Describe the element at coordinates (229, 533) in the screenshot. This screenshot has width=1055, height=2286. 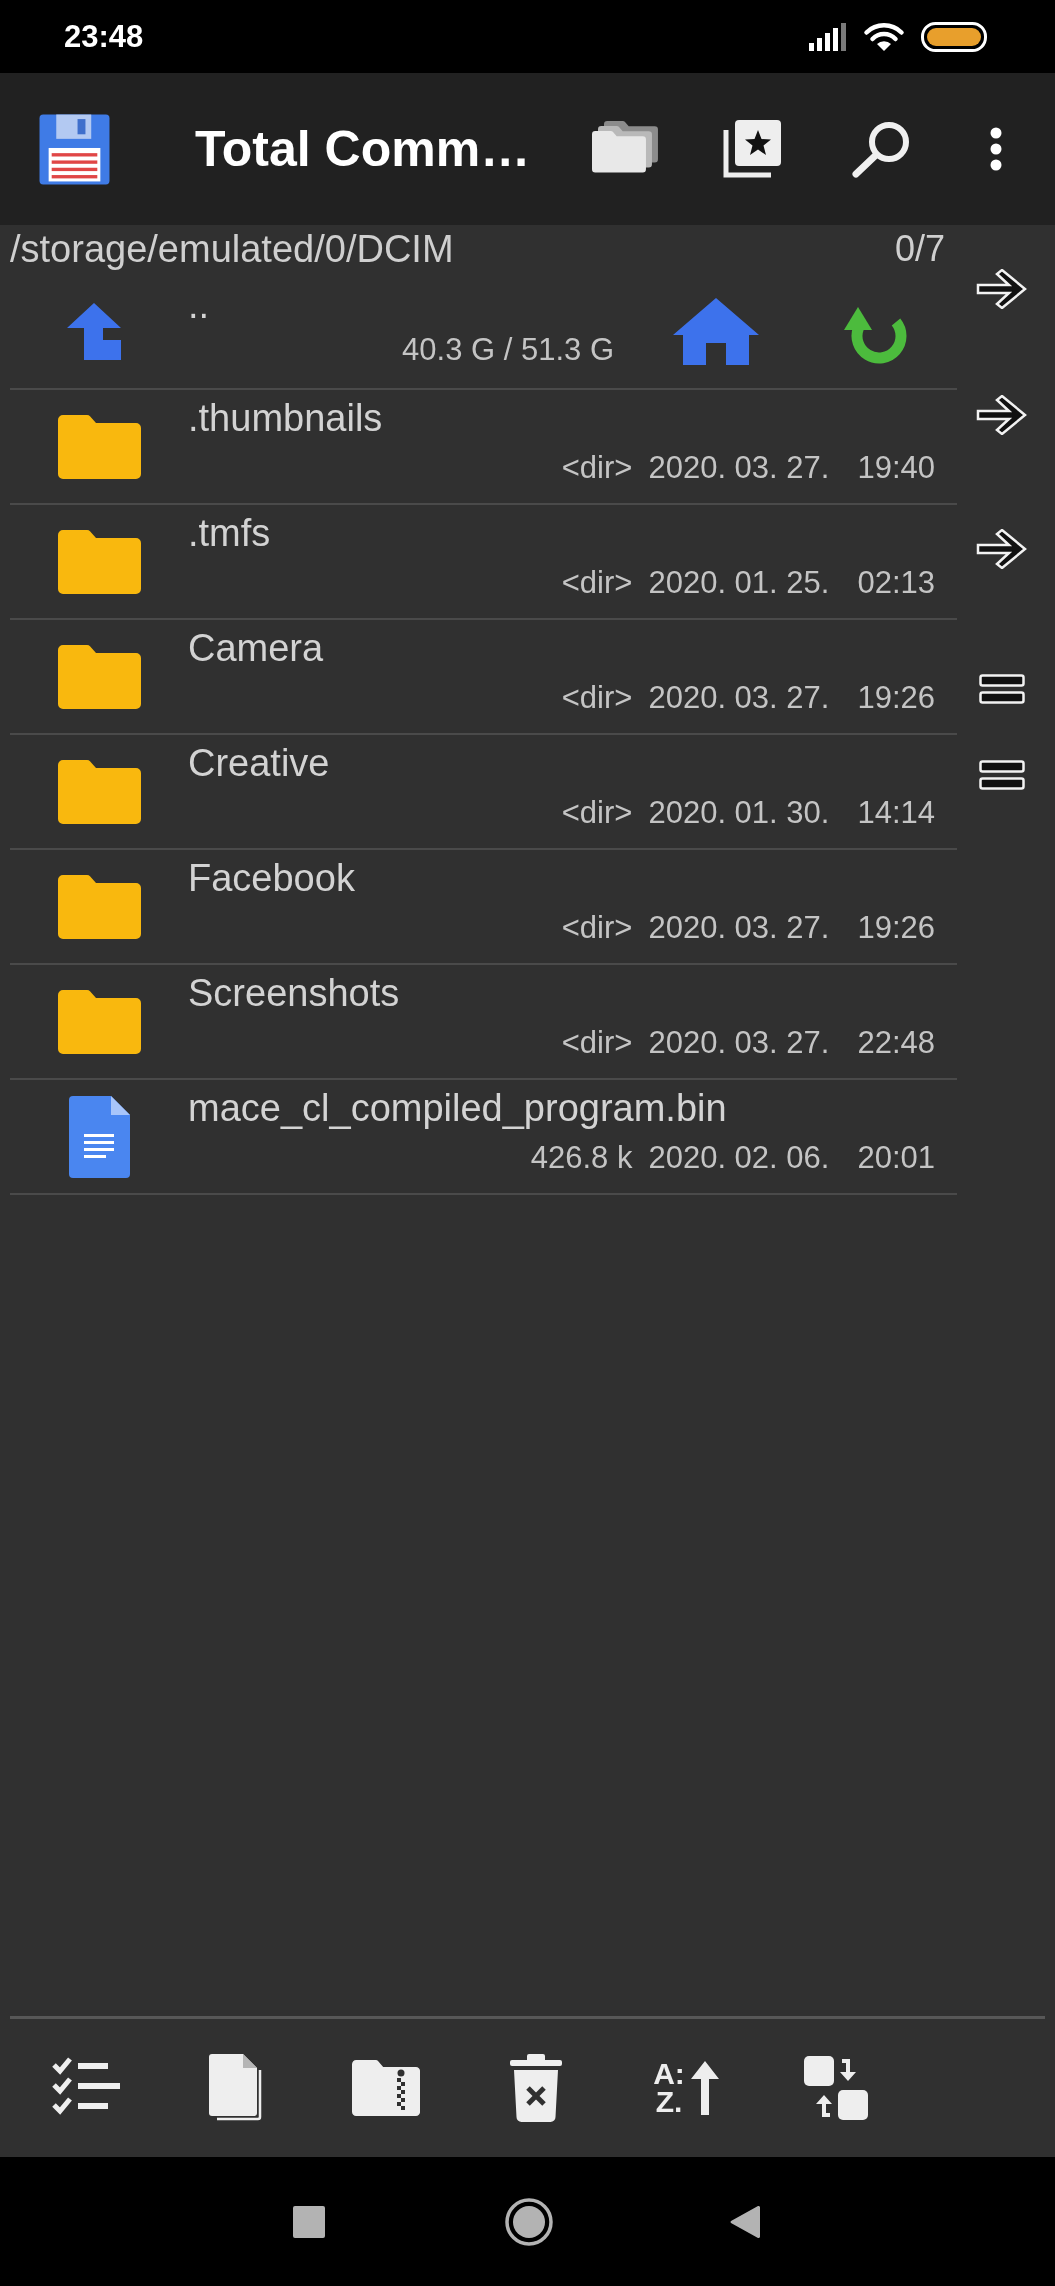
I see `file-name: .tmfs` at that location.